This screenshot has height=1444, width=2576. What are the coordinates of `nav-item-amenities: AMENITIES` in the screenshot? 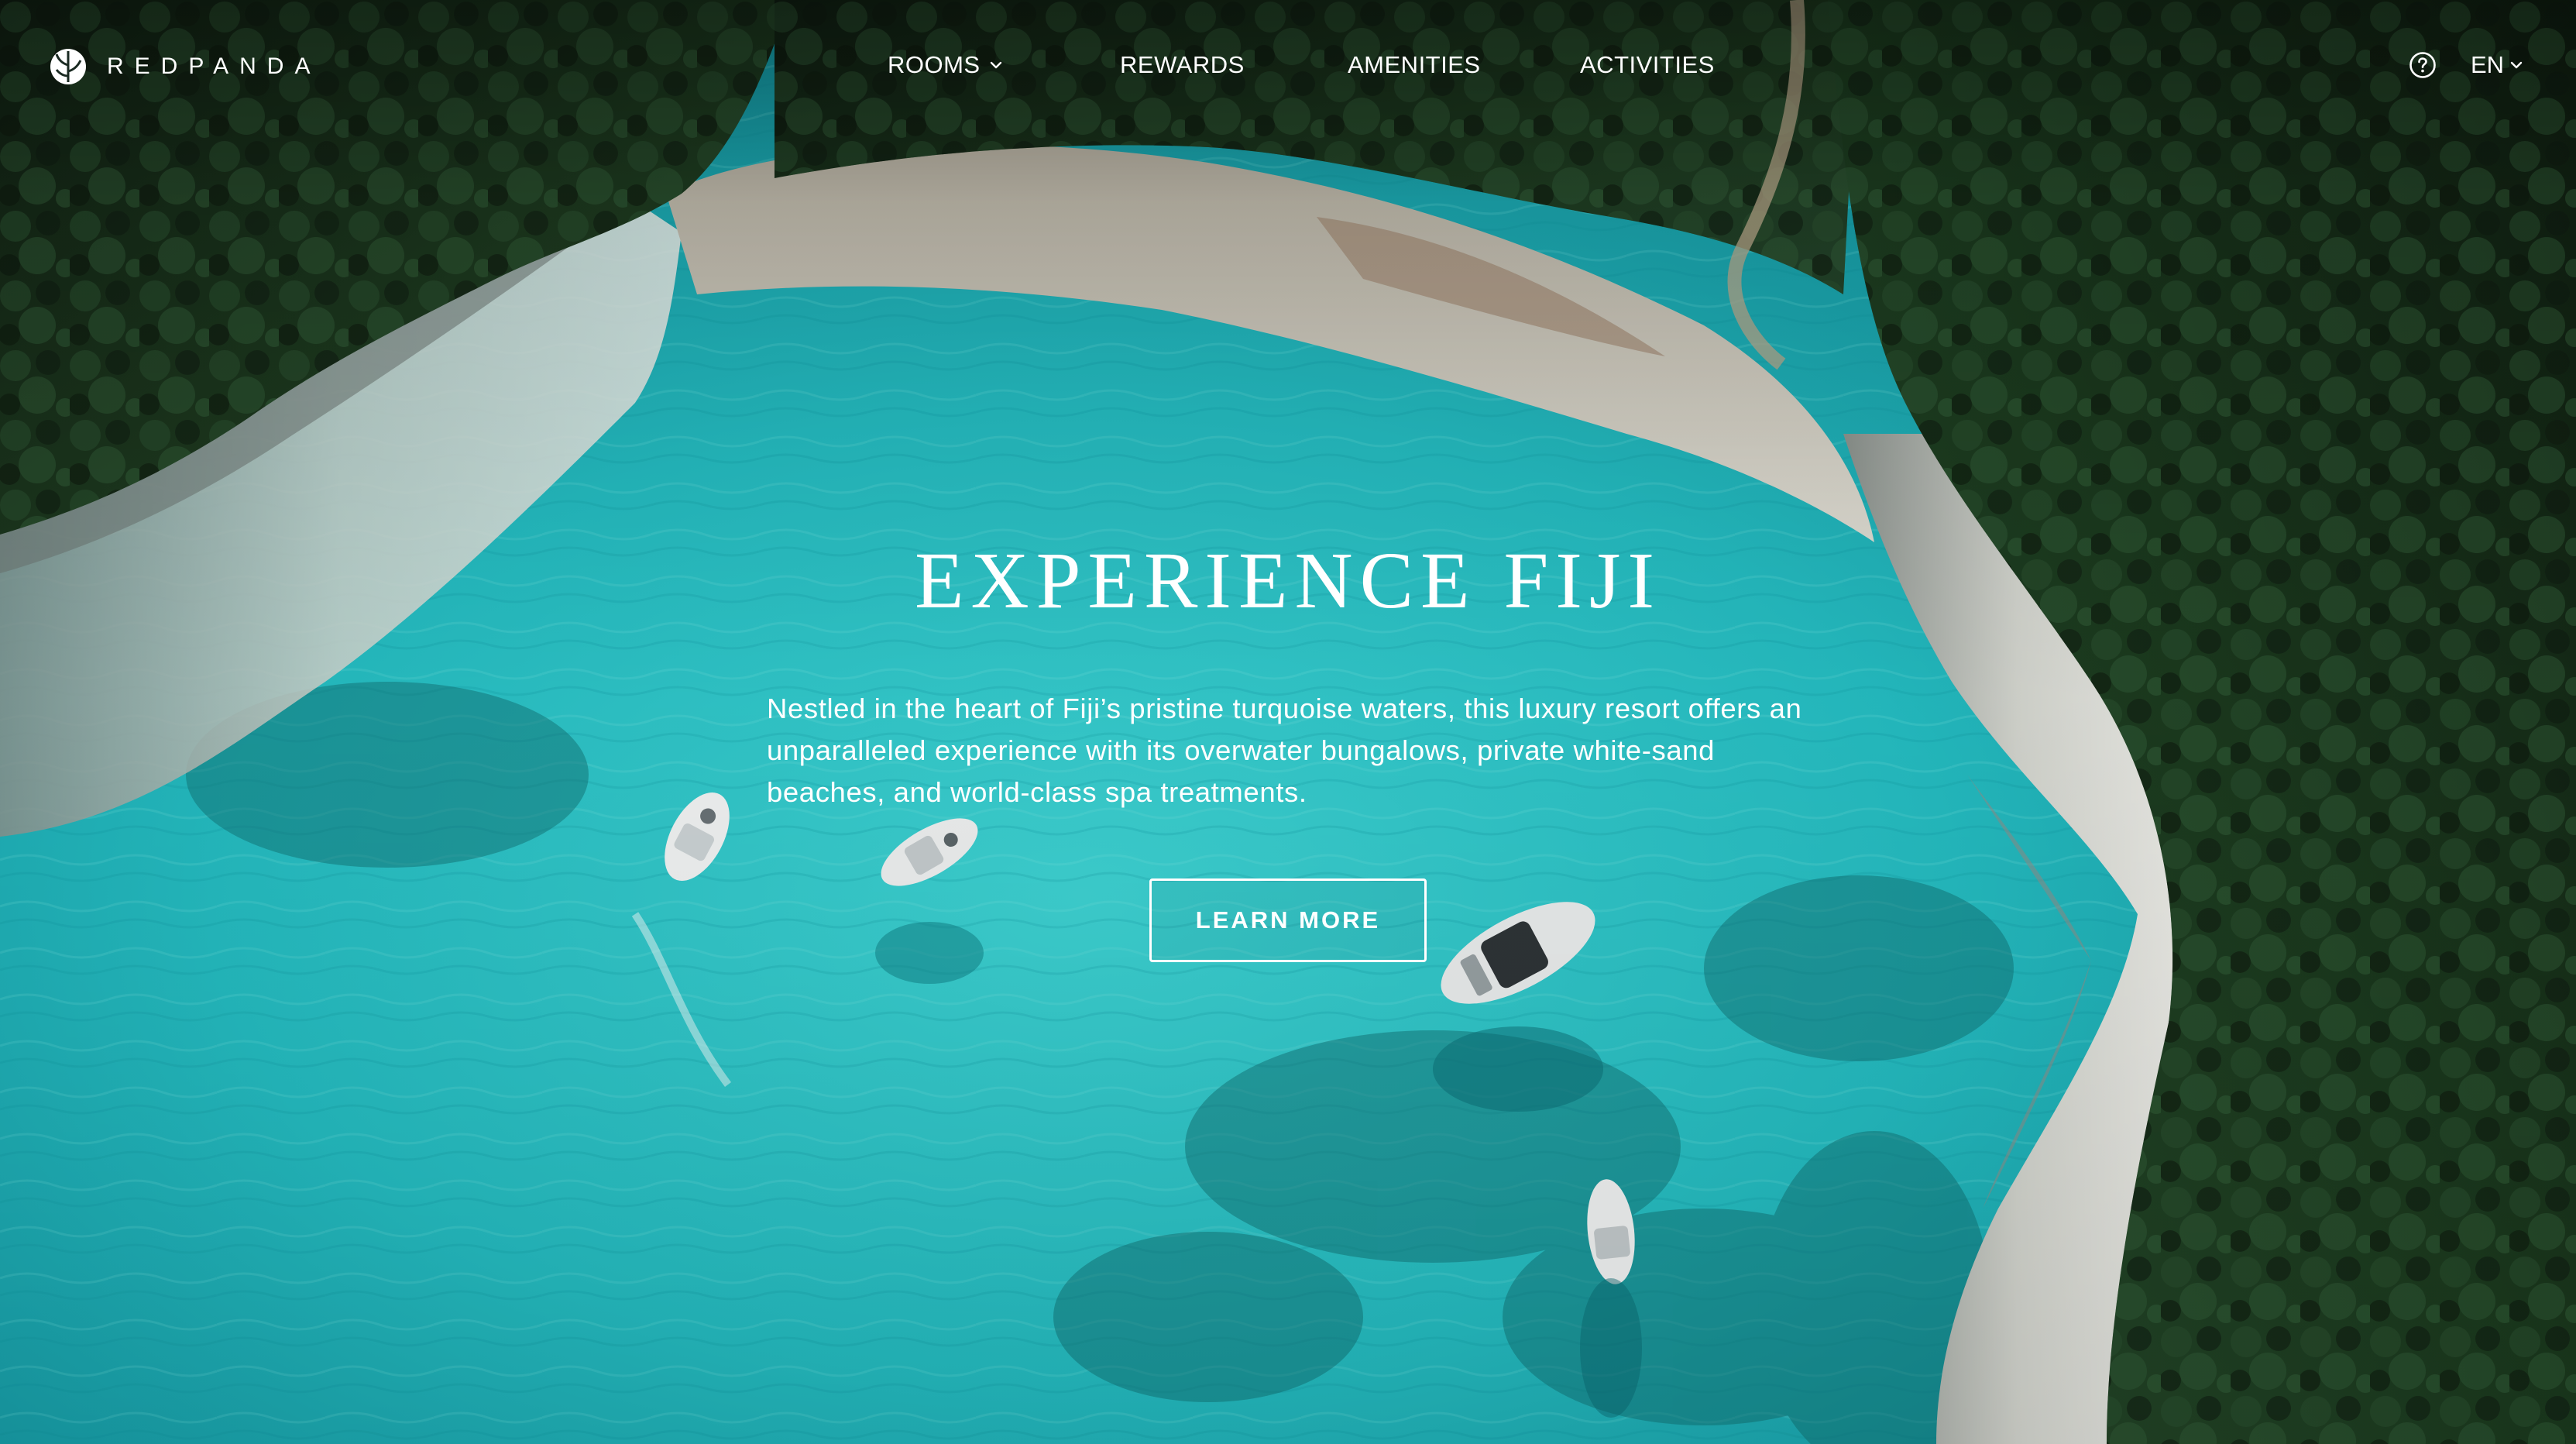 It's located at (1414, 65).